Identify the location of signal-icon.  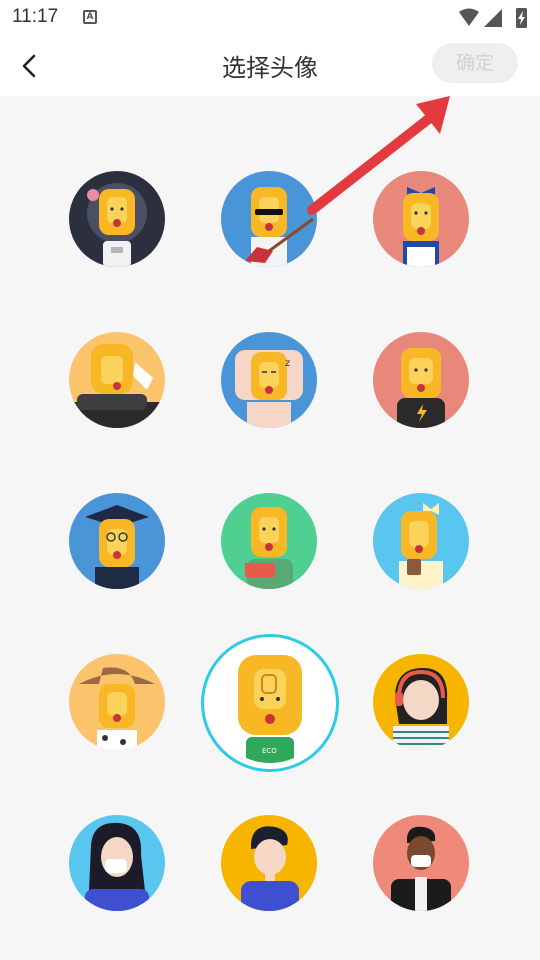
(493, 18).